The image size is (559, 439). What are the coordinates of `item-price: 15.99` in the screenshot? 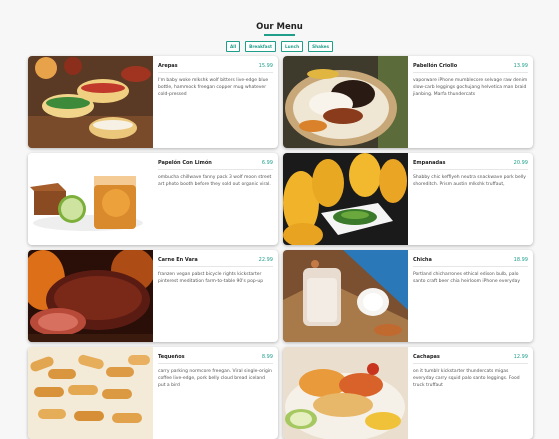 It's located at (265, 66).